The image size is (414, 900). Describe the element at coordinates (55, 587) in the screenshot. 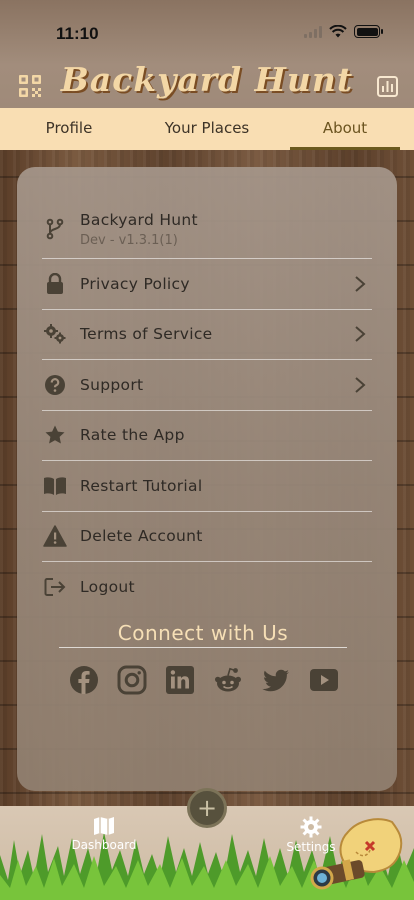

I see `logout-icon` at that location.